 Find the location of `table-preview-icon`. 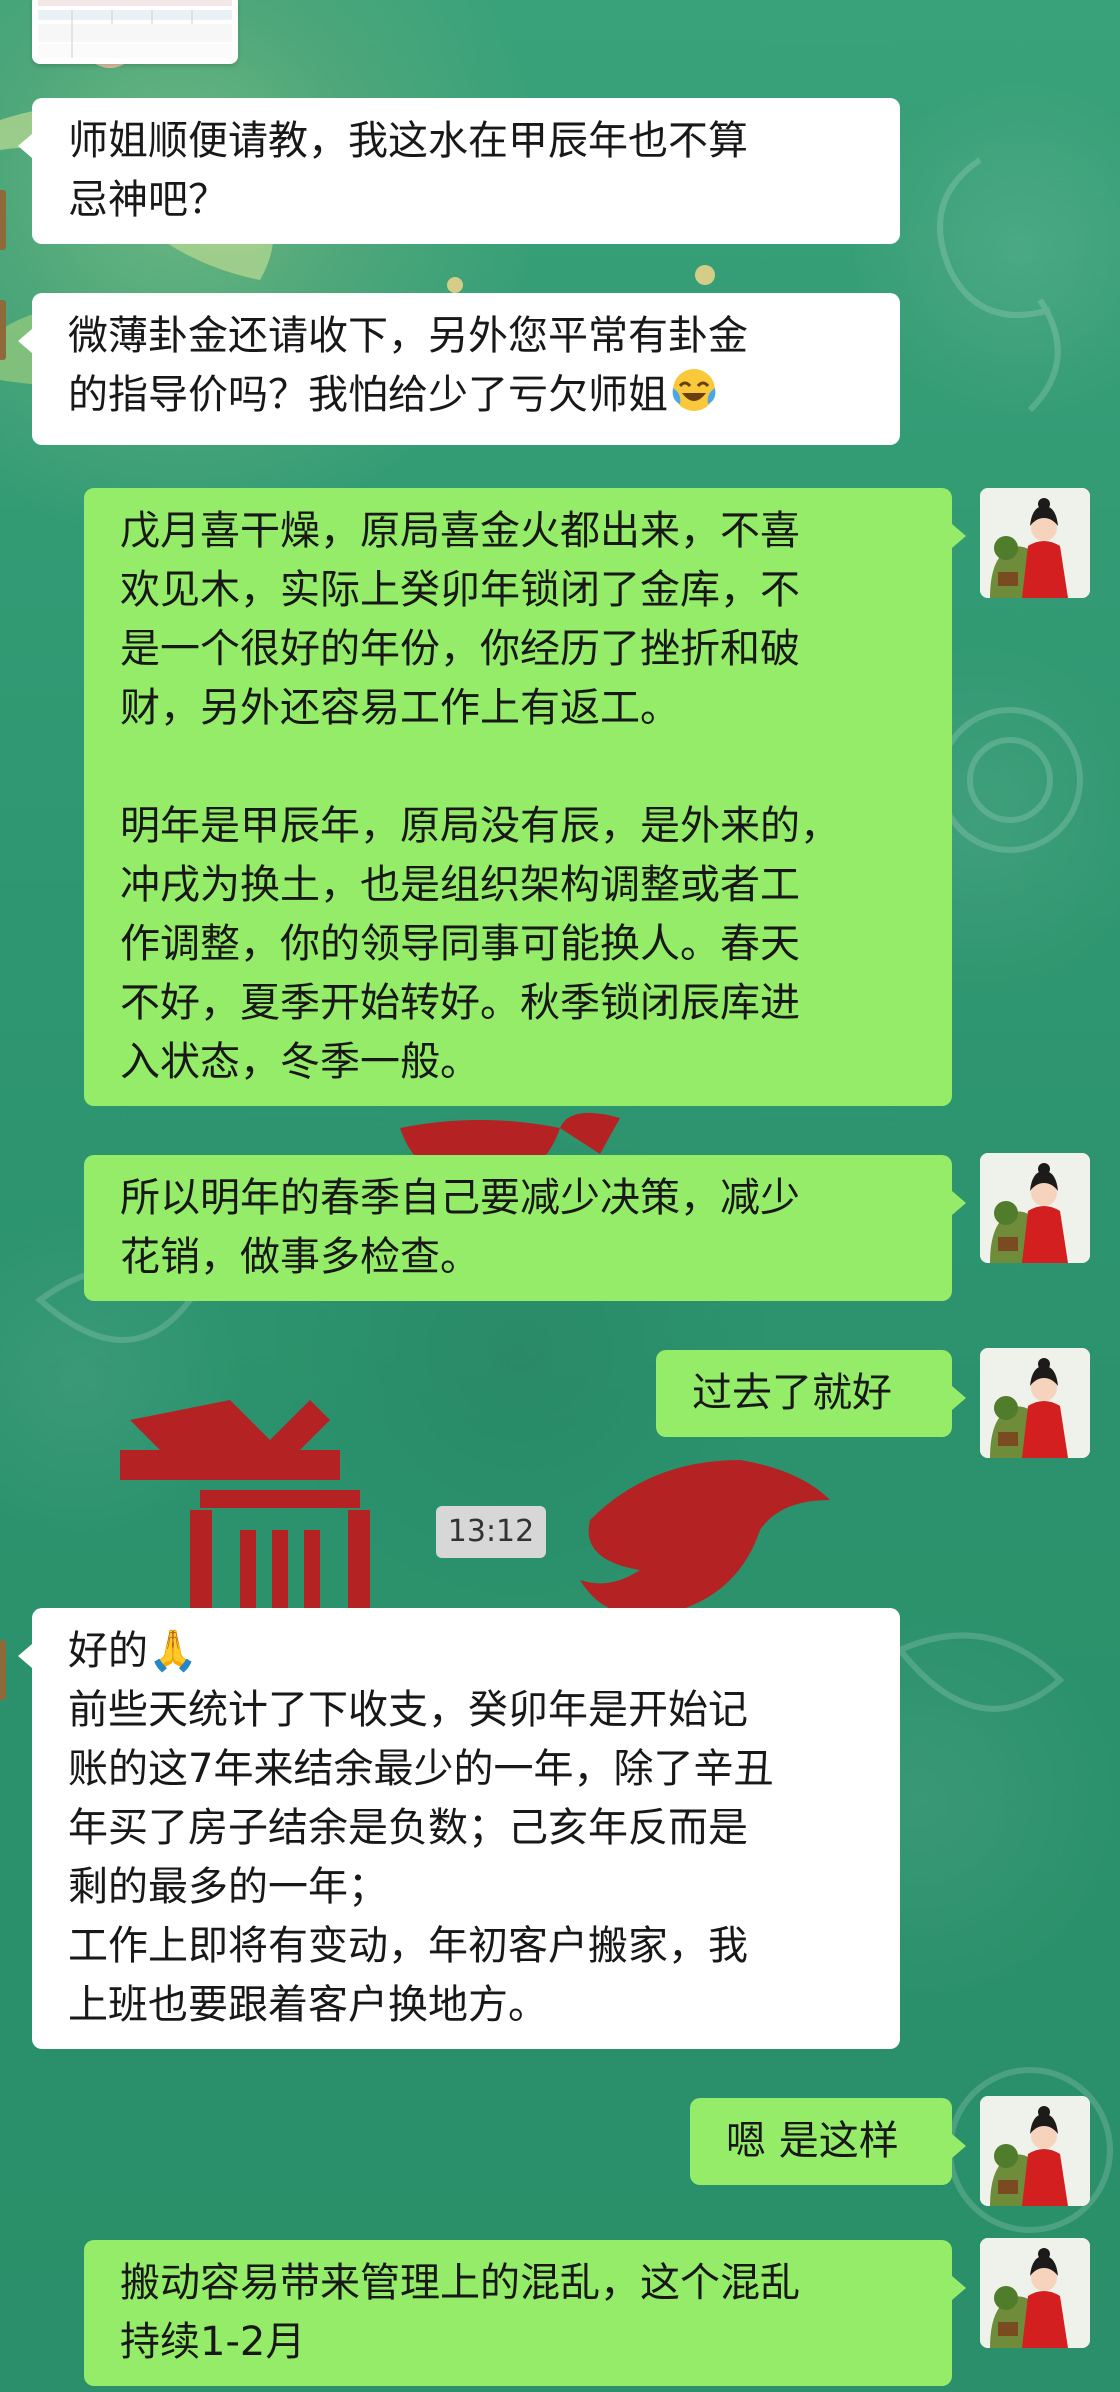

table-preview-icon is located at coordinates (135, 29).